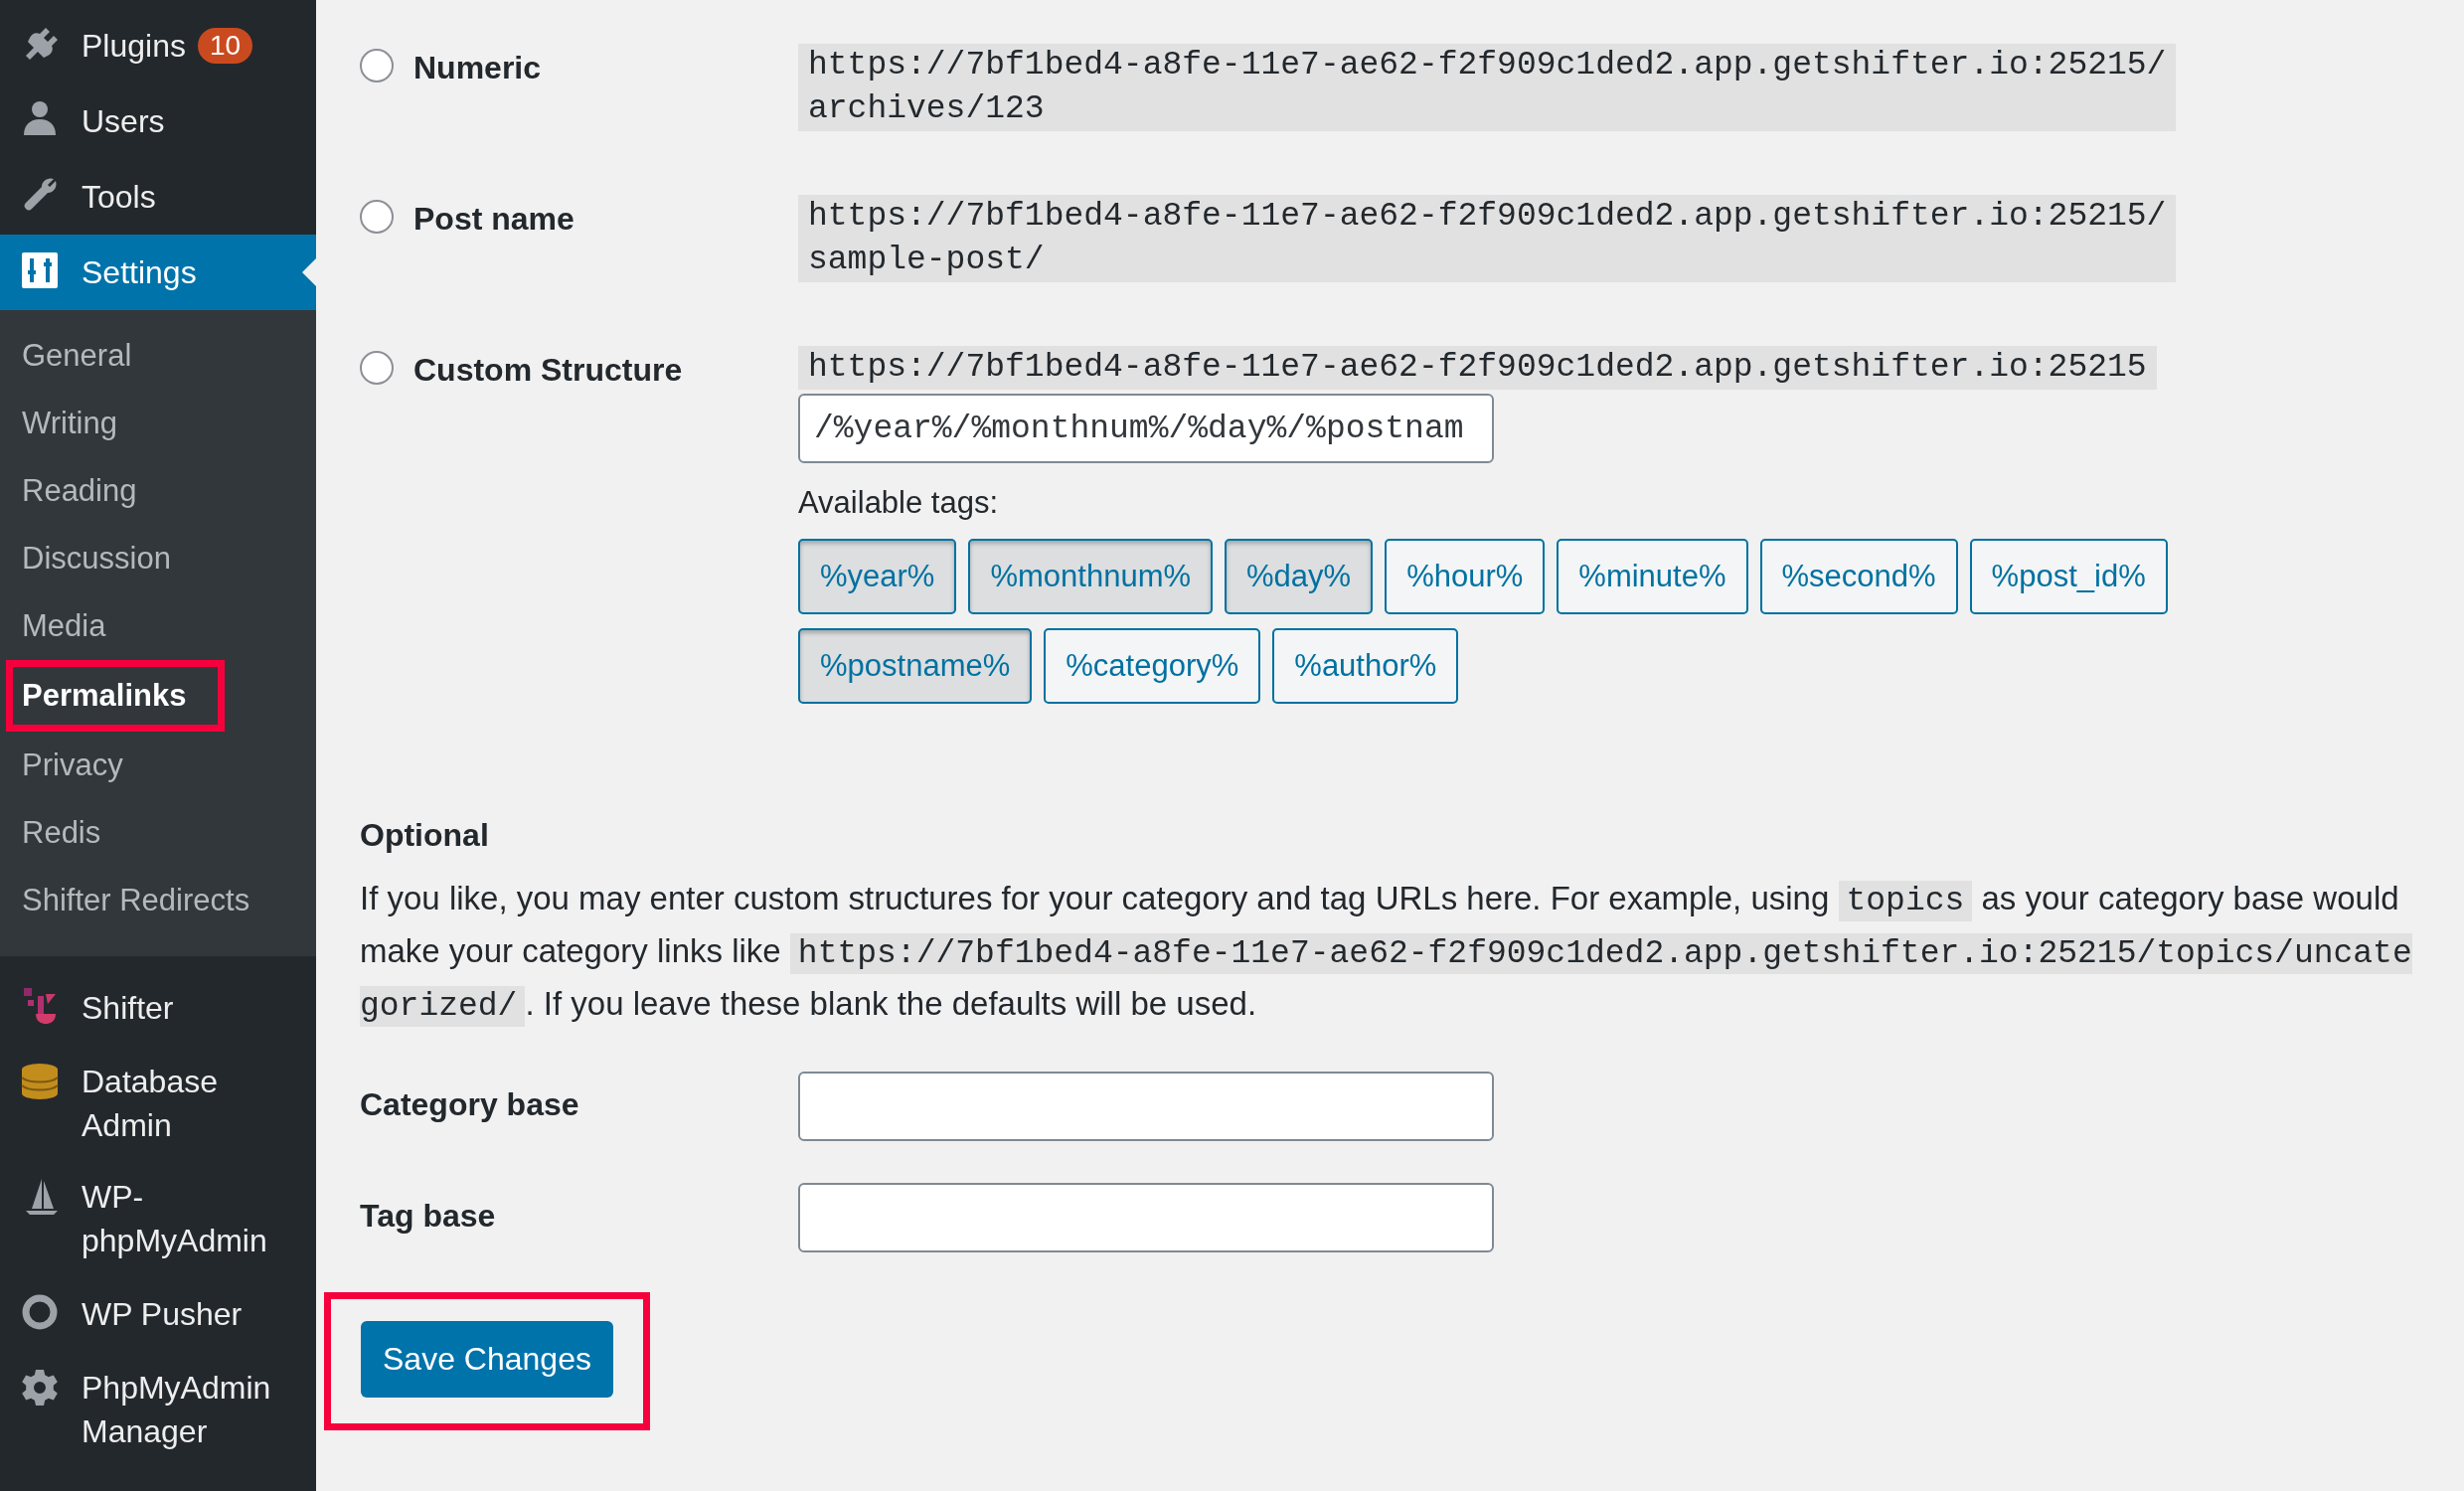 This screenshot has width=2464, height=1491. Describe the element at coordinates (158, 1314) in the screenshot. I see `sidebar-menu-item: WP Pusher` at that location.